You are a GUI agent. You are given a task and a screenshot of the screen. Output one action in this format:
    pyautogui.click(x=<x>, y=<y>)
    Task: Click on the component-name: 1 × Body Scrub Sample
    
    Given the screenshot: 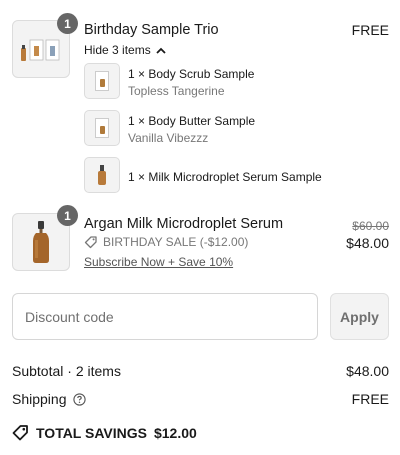 What is the action you would take?
    pyautogui.click(x=191, y=74)
    